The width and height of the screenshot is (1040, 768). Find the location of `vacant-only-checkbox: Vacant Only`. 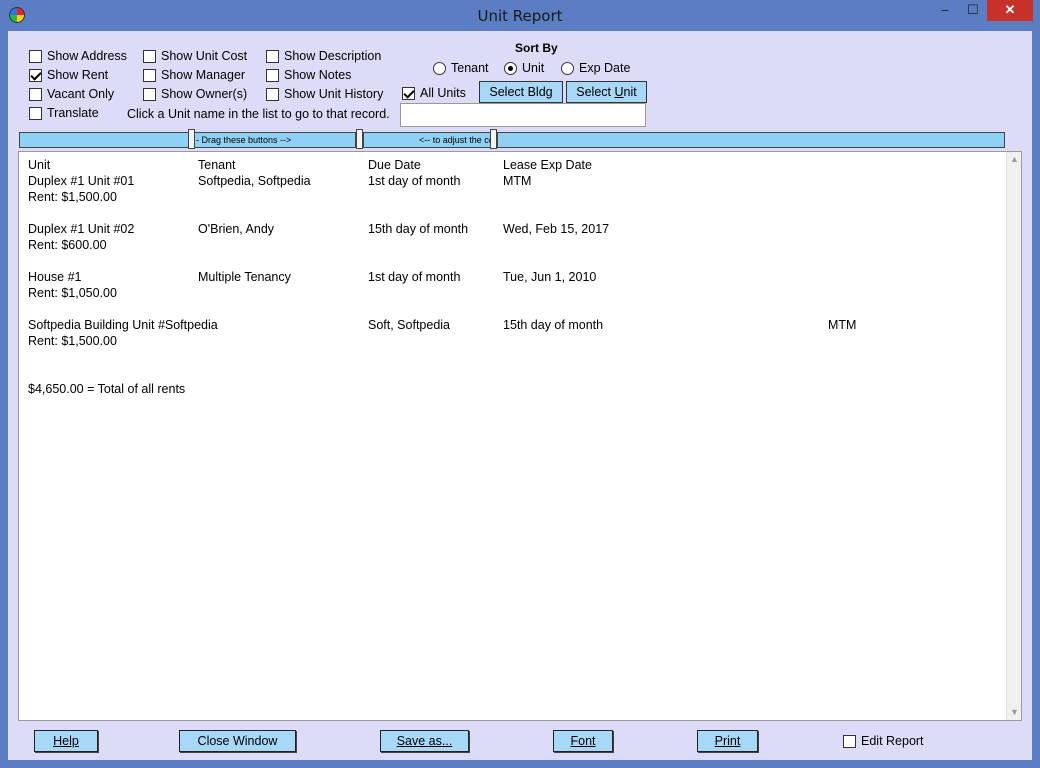

vacant-only-checkbox: Vacant Only is located at coordinates (71, 94).